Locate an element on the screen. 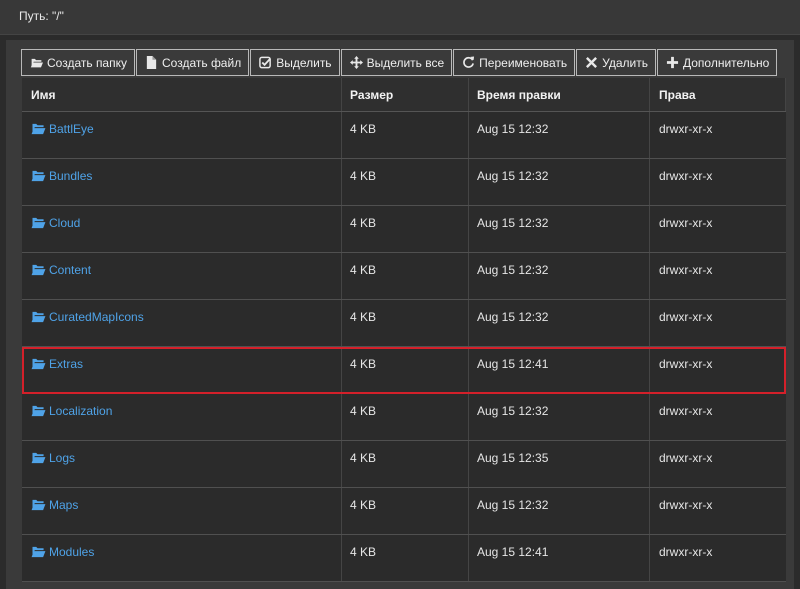  close-icon is located at coordinates (591, 62).